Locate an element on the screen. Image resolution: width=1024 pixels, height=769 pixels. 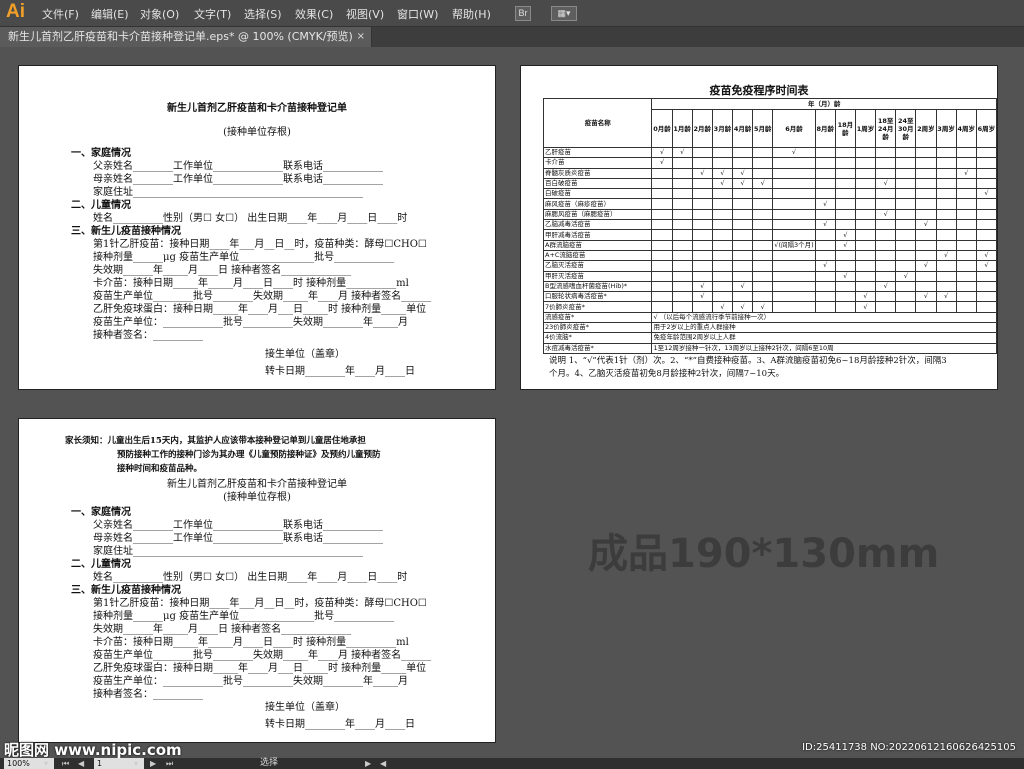
next-page-icon: ▶ is located at coordinates (153, 763).